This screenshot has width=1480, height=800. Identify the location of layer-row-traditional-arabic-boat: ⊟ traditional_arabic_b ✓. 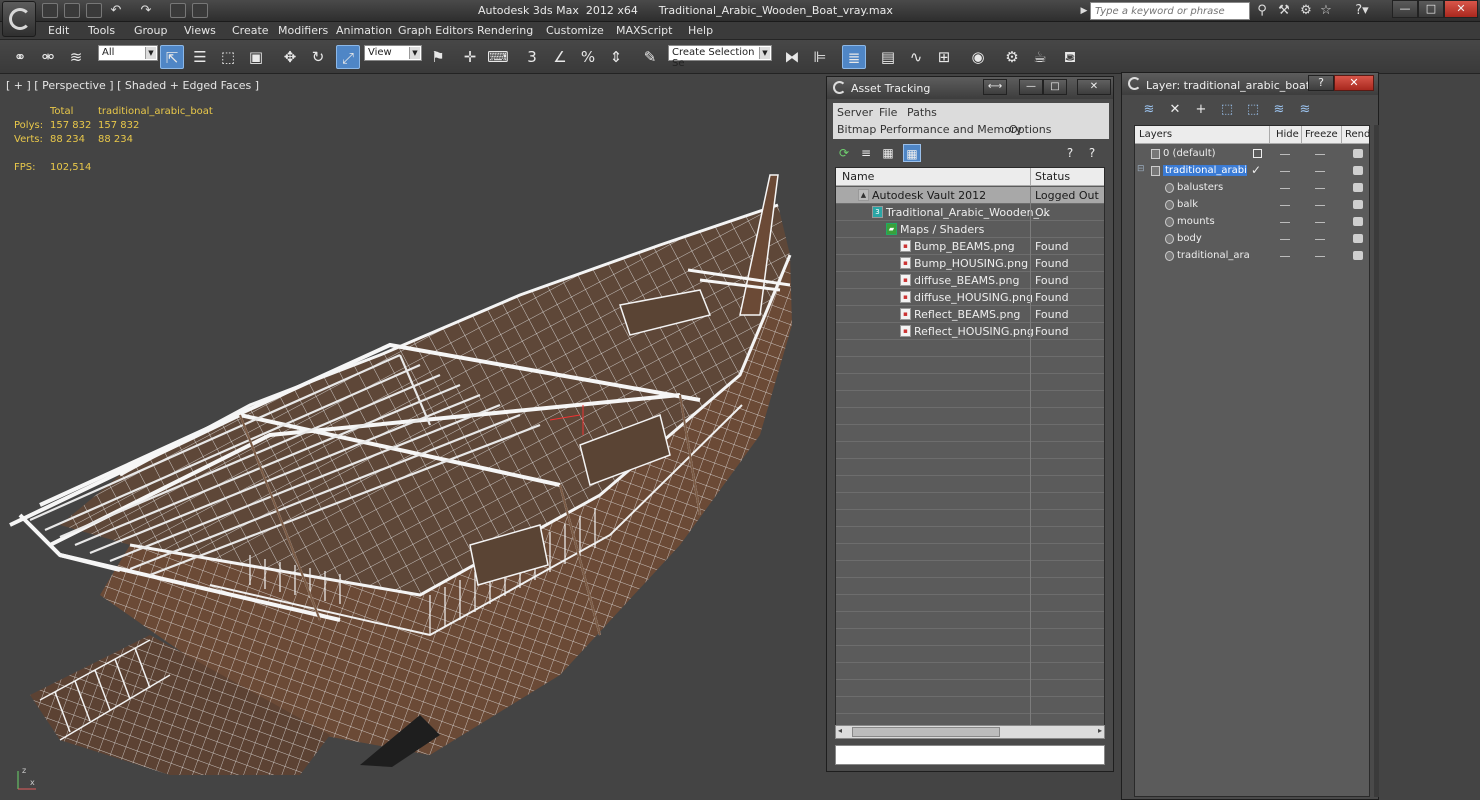
(1252, 171).